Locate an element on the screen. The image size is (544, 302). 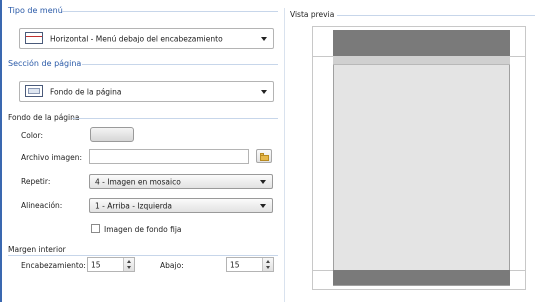
folder-open-icon is located at coordinates (264, 156).